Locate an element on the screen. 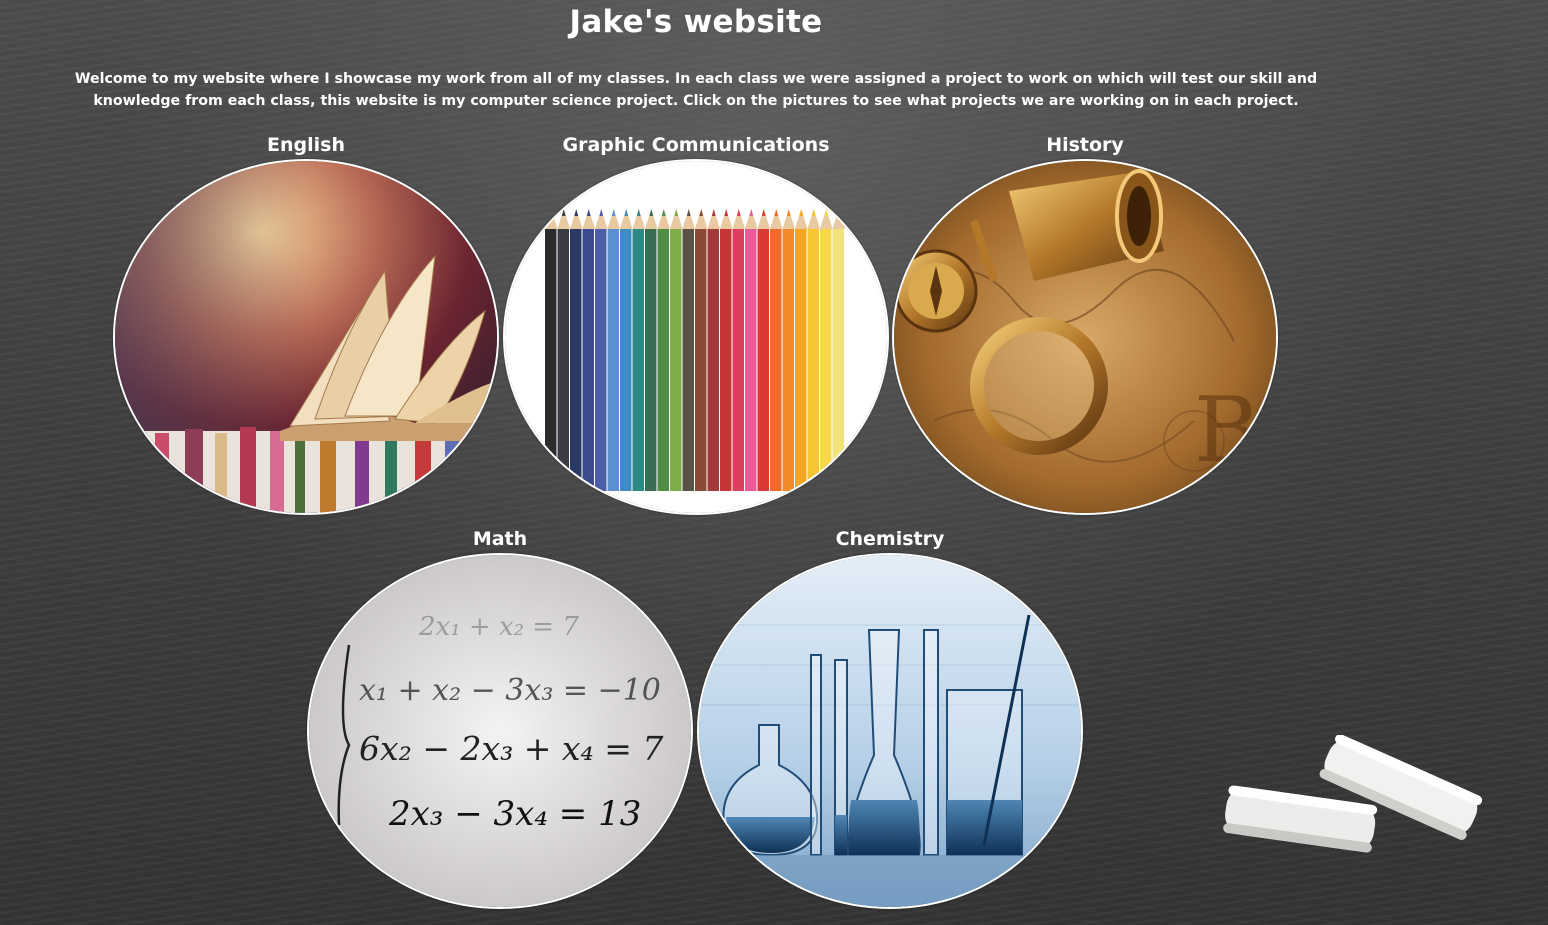 Image resolution: width=1548 pixels, height=925 pixels. class-label-graphic-communications: Graphic Communications is located at coordinates (696, 145).